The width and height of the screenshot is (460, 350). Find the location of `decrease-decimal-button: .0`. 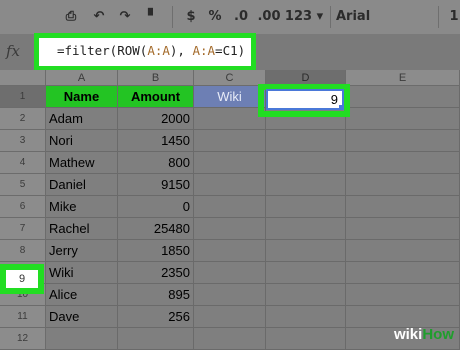

decrease-decimal-button: .0 is located at coordinates (241, 17).